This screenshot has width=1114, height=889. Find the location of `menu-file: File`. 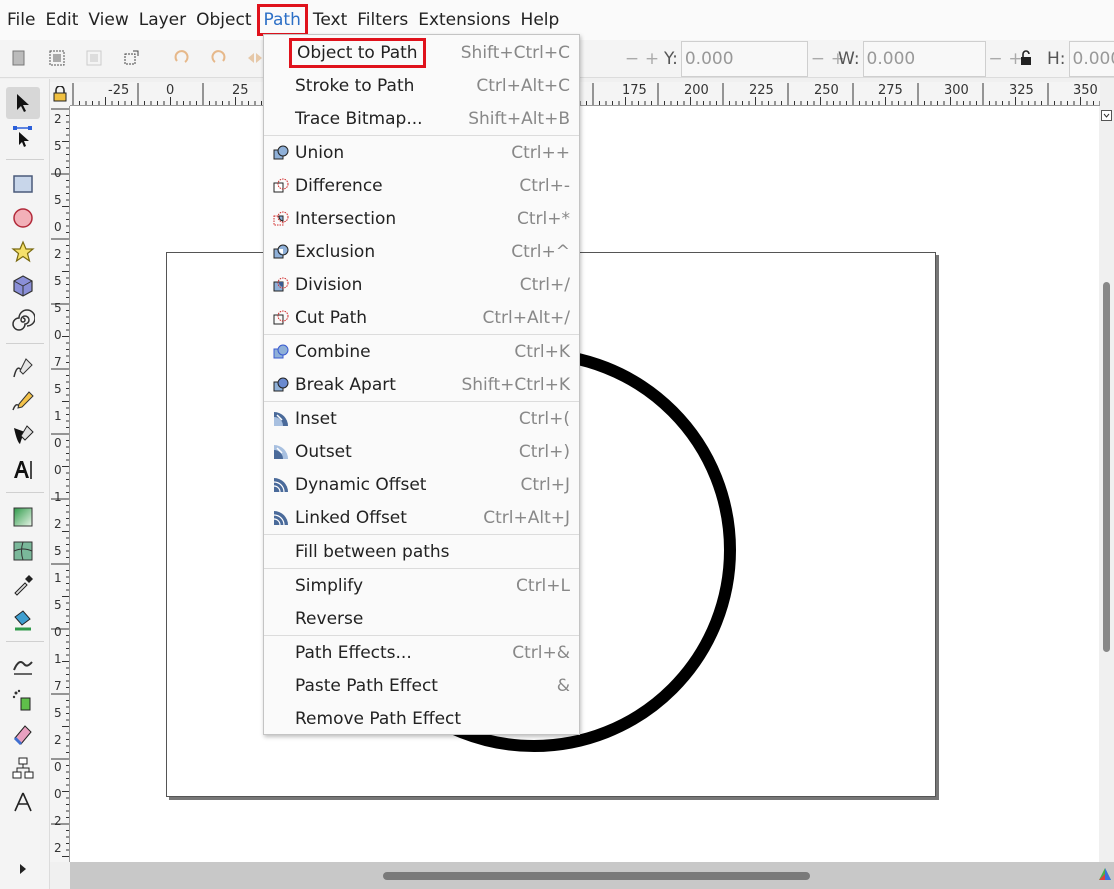

menu-file: File is located at coordinates (21, 20).